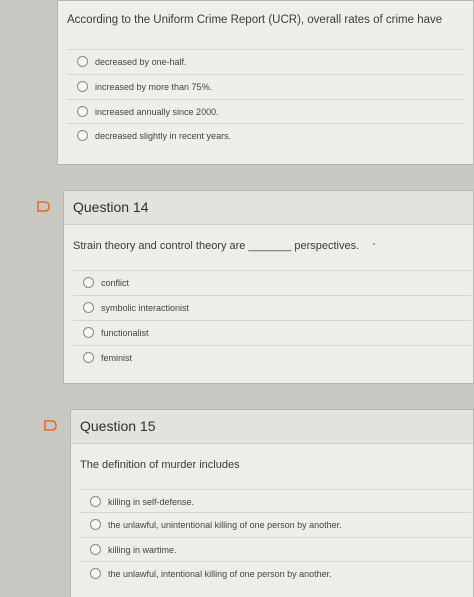 Image resolution: width=474 pixels, height=597 pixels. I want to click on q14-option-4: feminist, so click(272, 357).